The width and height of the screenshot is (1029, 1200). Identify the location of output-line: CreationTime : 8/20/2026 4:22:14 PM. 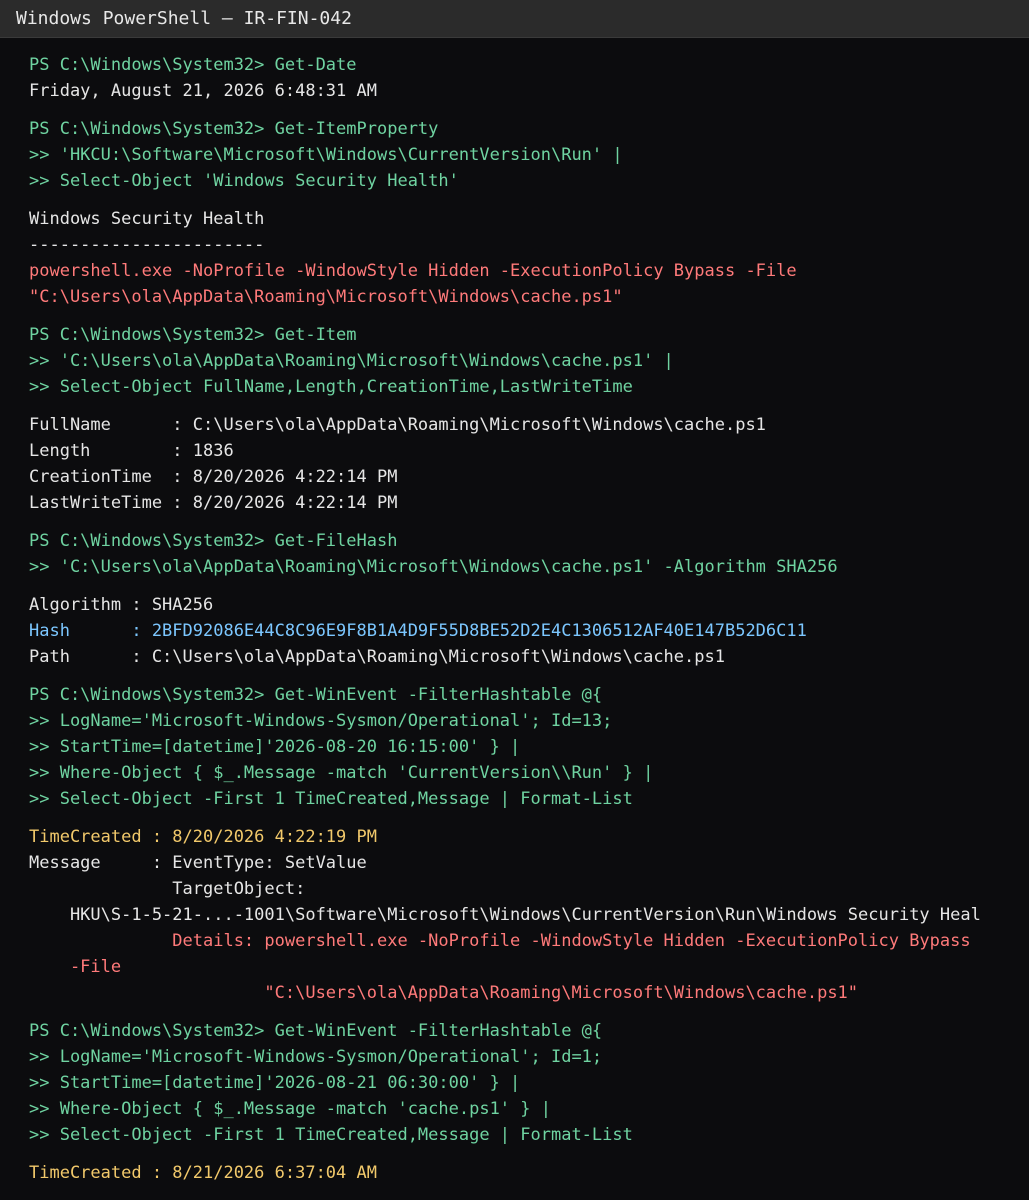
(213, 477).